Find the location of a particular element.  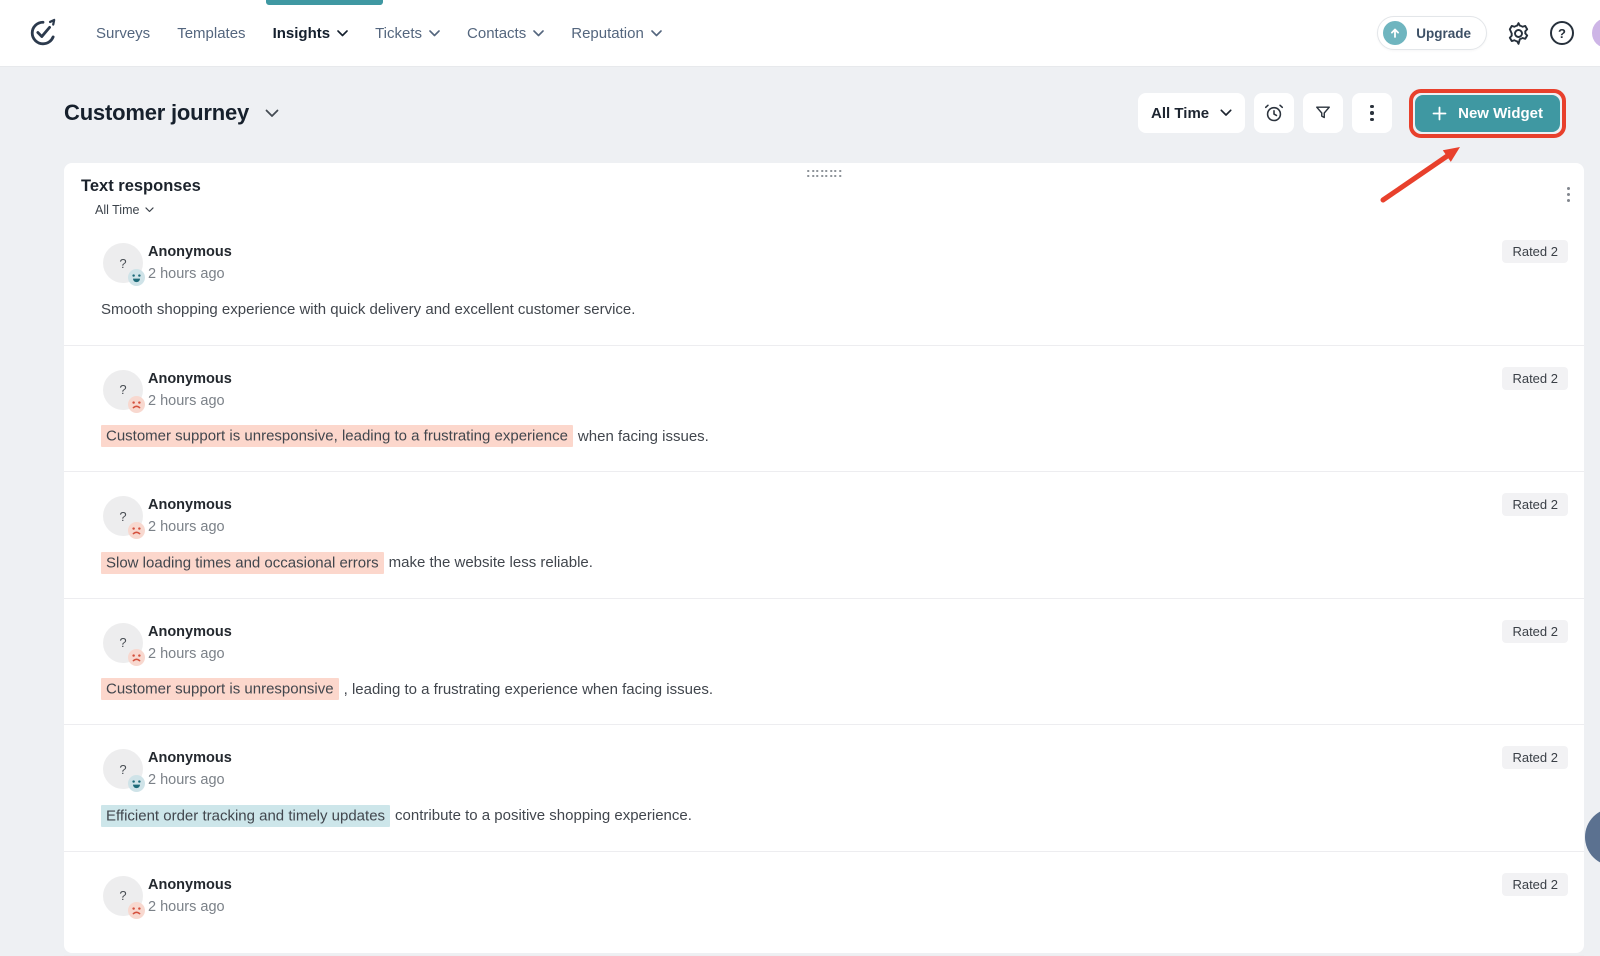

nav-item-templates: Templates is located at coordinates (211, 33).